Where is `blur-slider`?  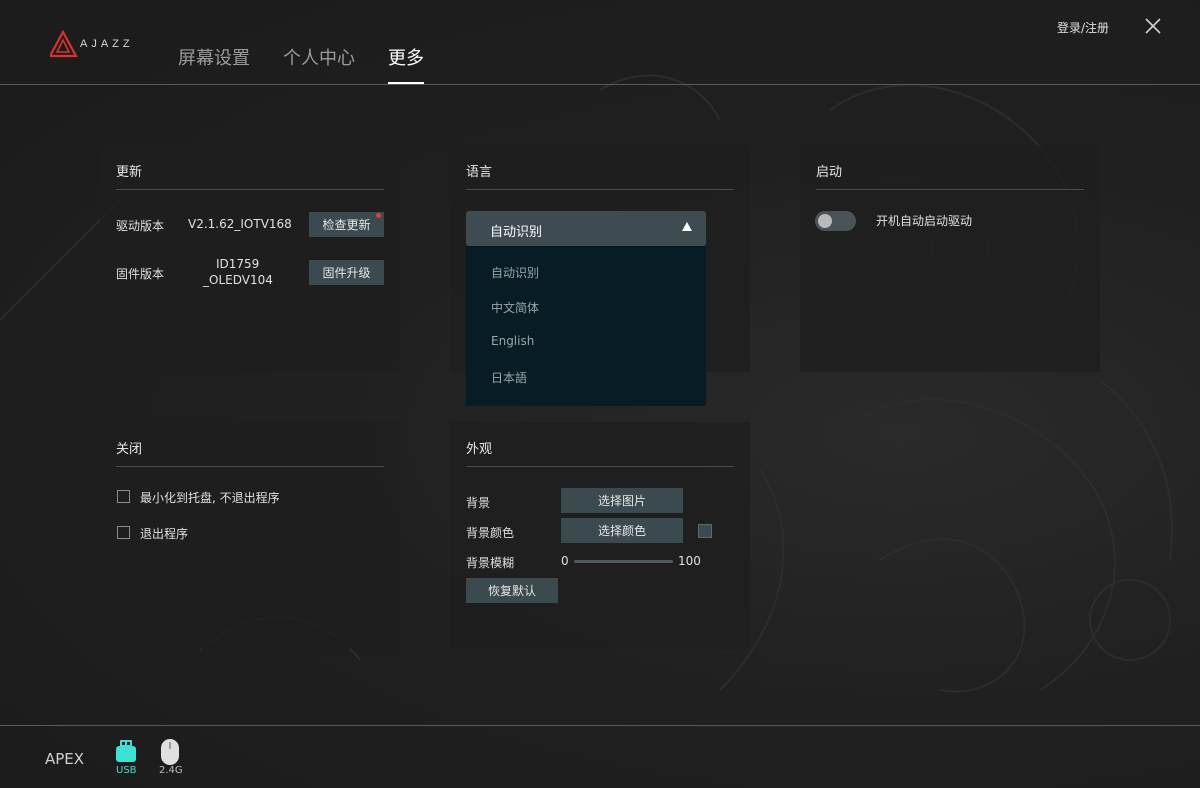 blur-slider is located at coordinates (623, 561).